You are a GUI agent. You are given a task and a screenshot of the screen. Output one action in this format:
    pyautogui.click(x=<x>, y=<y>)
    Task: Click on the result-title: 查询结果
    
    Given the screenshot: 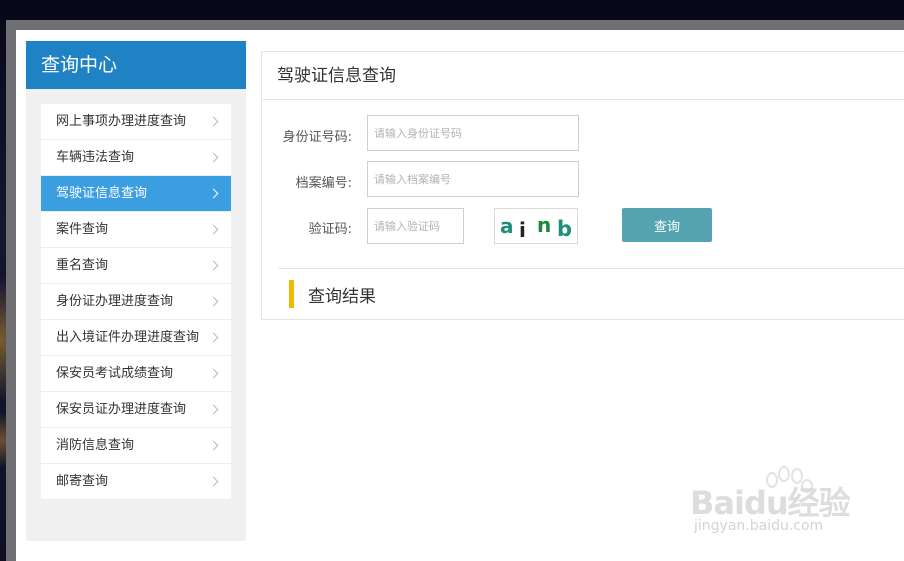 What is the action you would take?
    pyautogui.click(x=342, y=297)
    